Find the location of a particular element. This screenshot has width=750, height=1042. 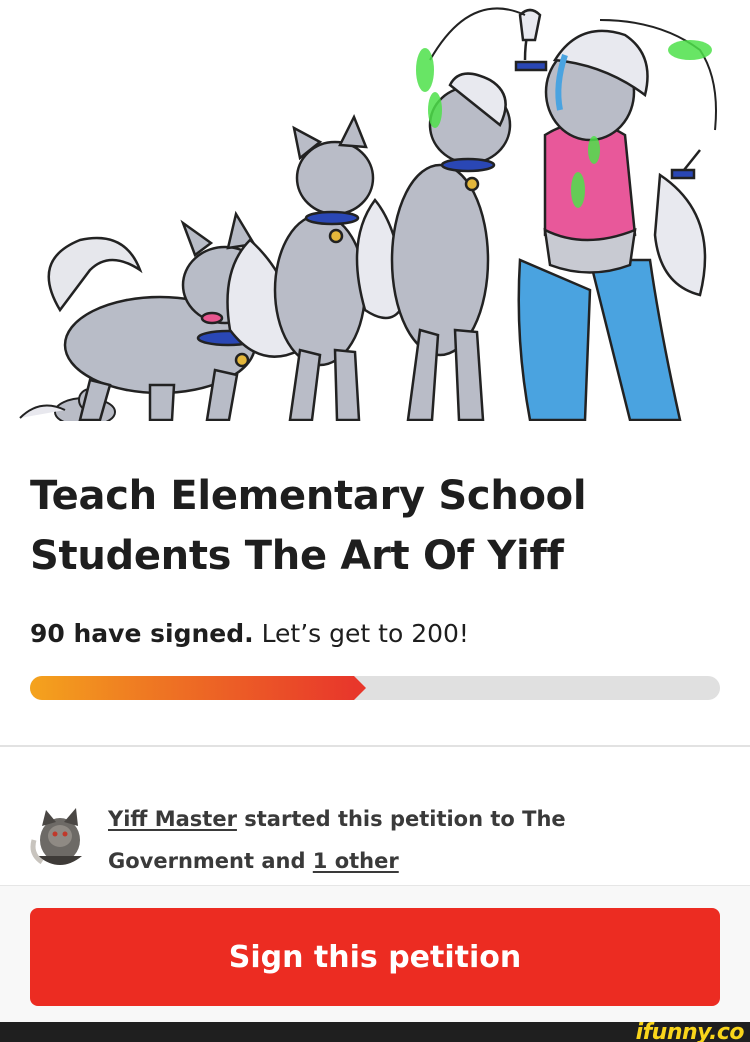

sign-bar: Sign this petition is located at coordinates (375, 953).